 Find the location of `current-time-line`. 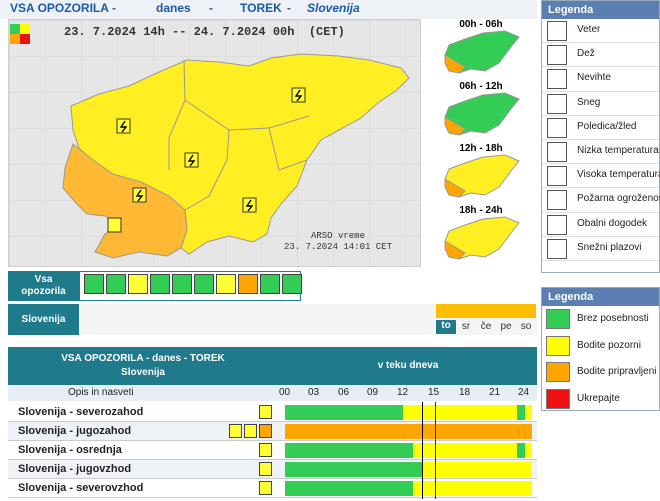

current-time-line is located at coordinates (422, 450).